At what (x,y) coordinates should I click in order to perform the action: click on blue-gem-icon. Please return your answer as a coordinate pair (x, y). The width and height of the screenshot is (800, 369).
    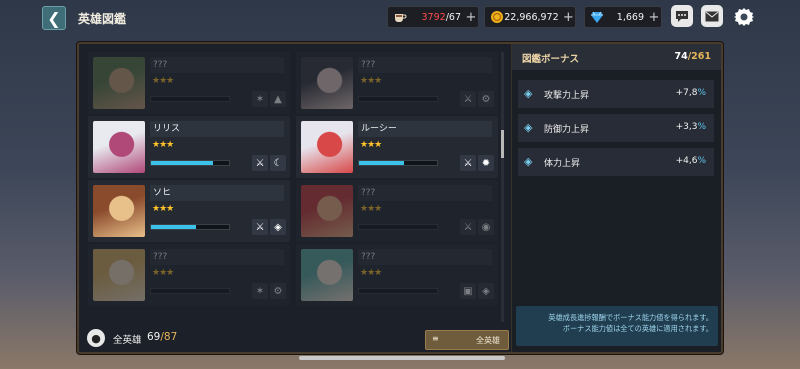
    Looking at the image, I should click on (597, 17).